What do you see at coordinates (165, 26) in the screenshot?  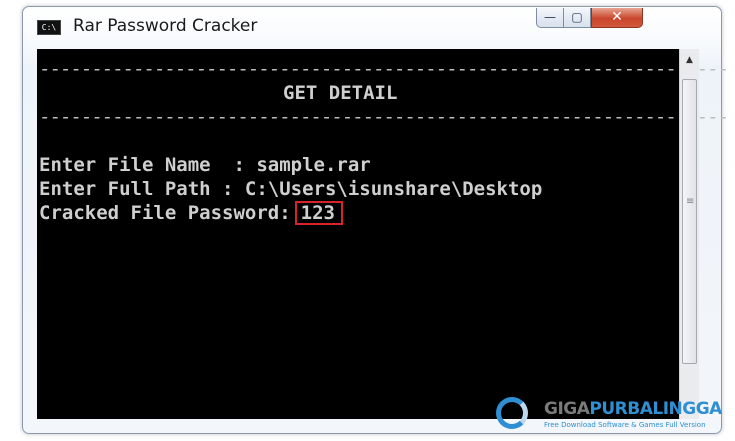 I see `window-title: Rar Password Cracker` at bounding box center [165, 26].